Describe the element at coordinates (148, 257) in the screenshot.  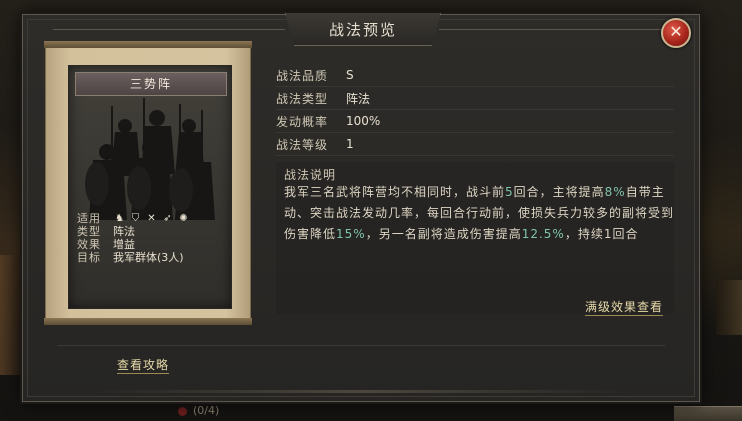
I see `attr-value: 我军群体(3人)` at that location.